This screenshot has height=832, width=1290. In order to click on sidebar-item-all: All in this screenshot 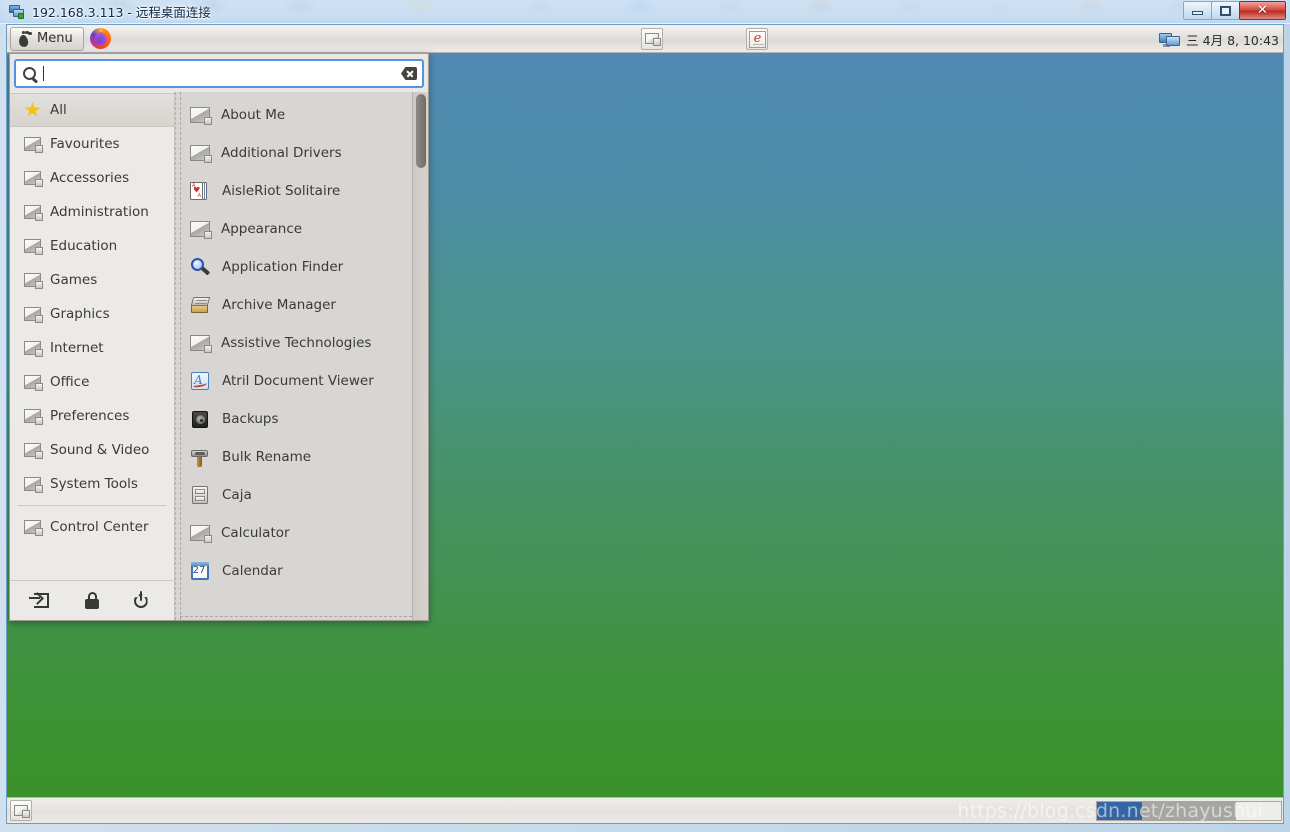, I will do `click(92, 110)`.